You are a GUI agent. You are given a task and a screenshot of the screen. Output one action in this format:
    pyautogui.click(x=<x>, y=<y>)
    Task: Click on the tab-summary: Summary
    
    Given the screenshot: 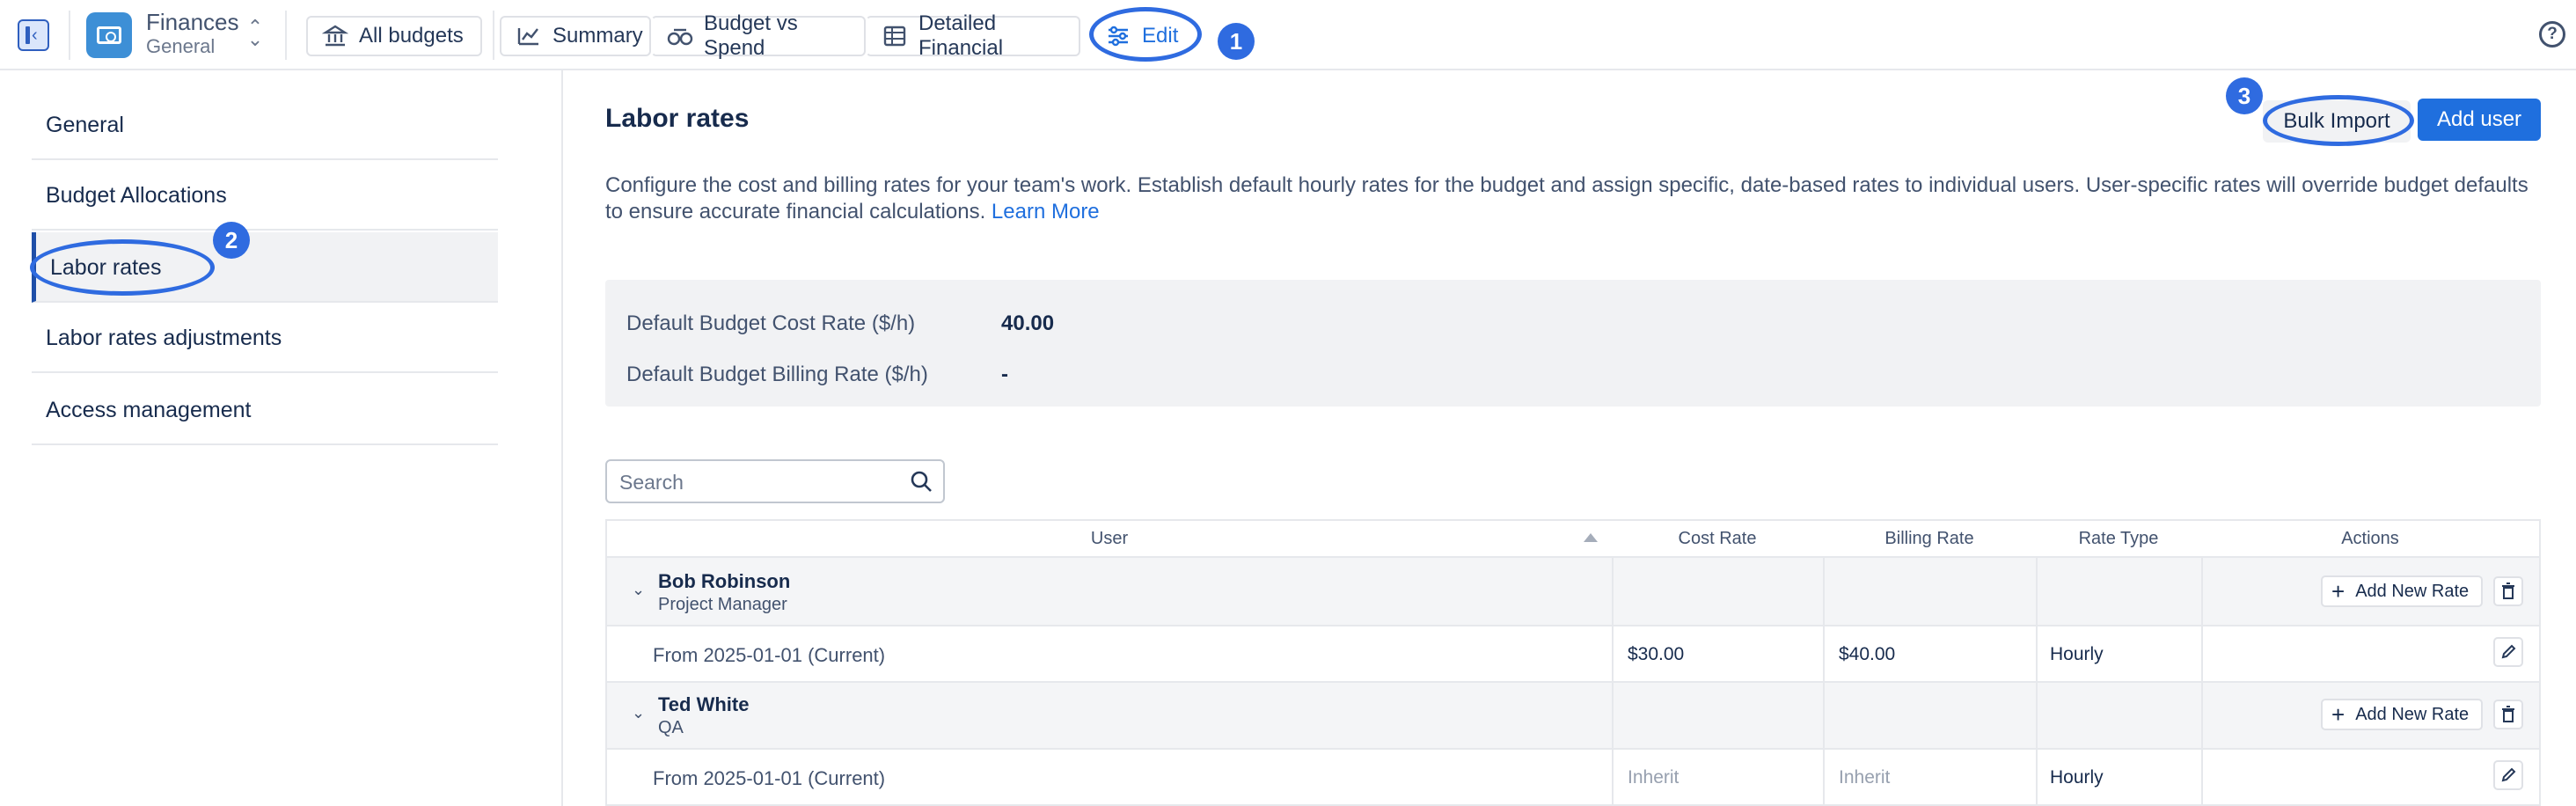 What is the action you would take?
    pyautogui.click(x=575, y=36)
    